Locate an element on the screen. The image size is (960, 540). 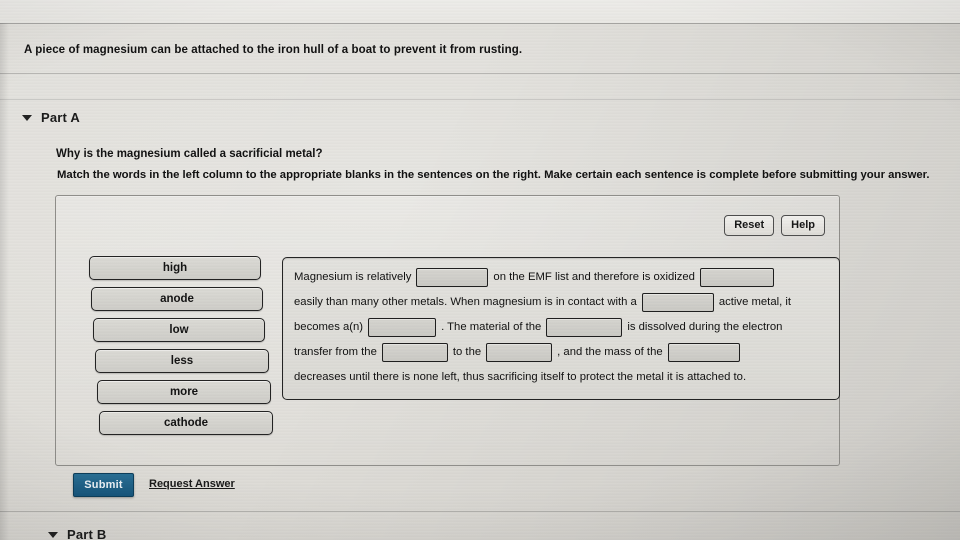
word-bank: high anode low less more cathode is located at coordinates (196, 349).